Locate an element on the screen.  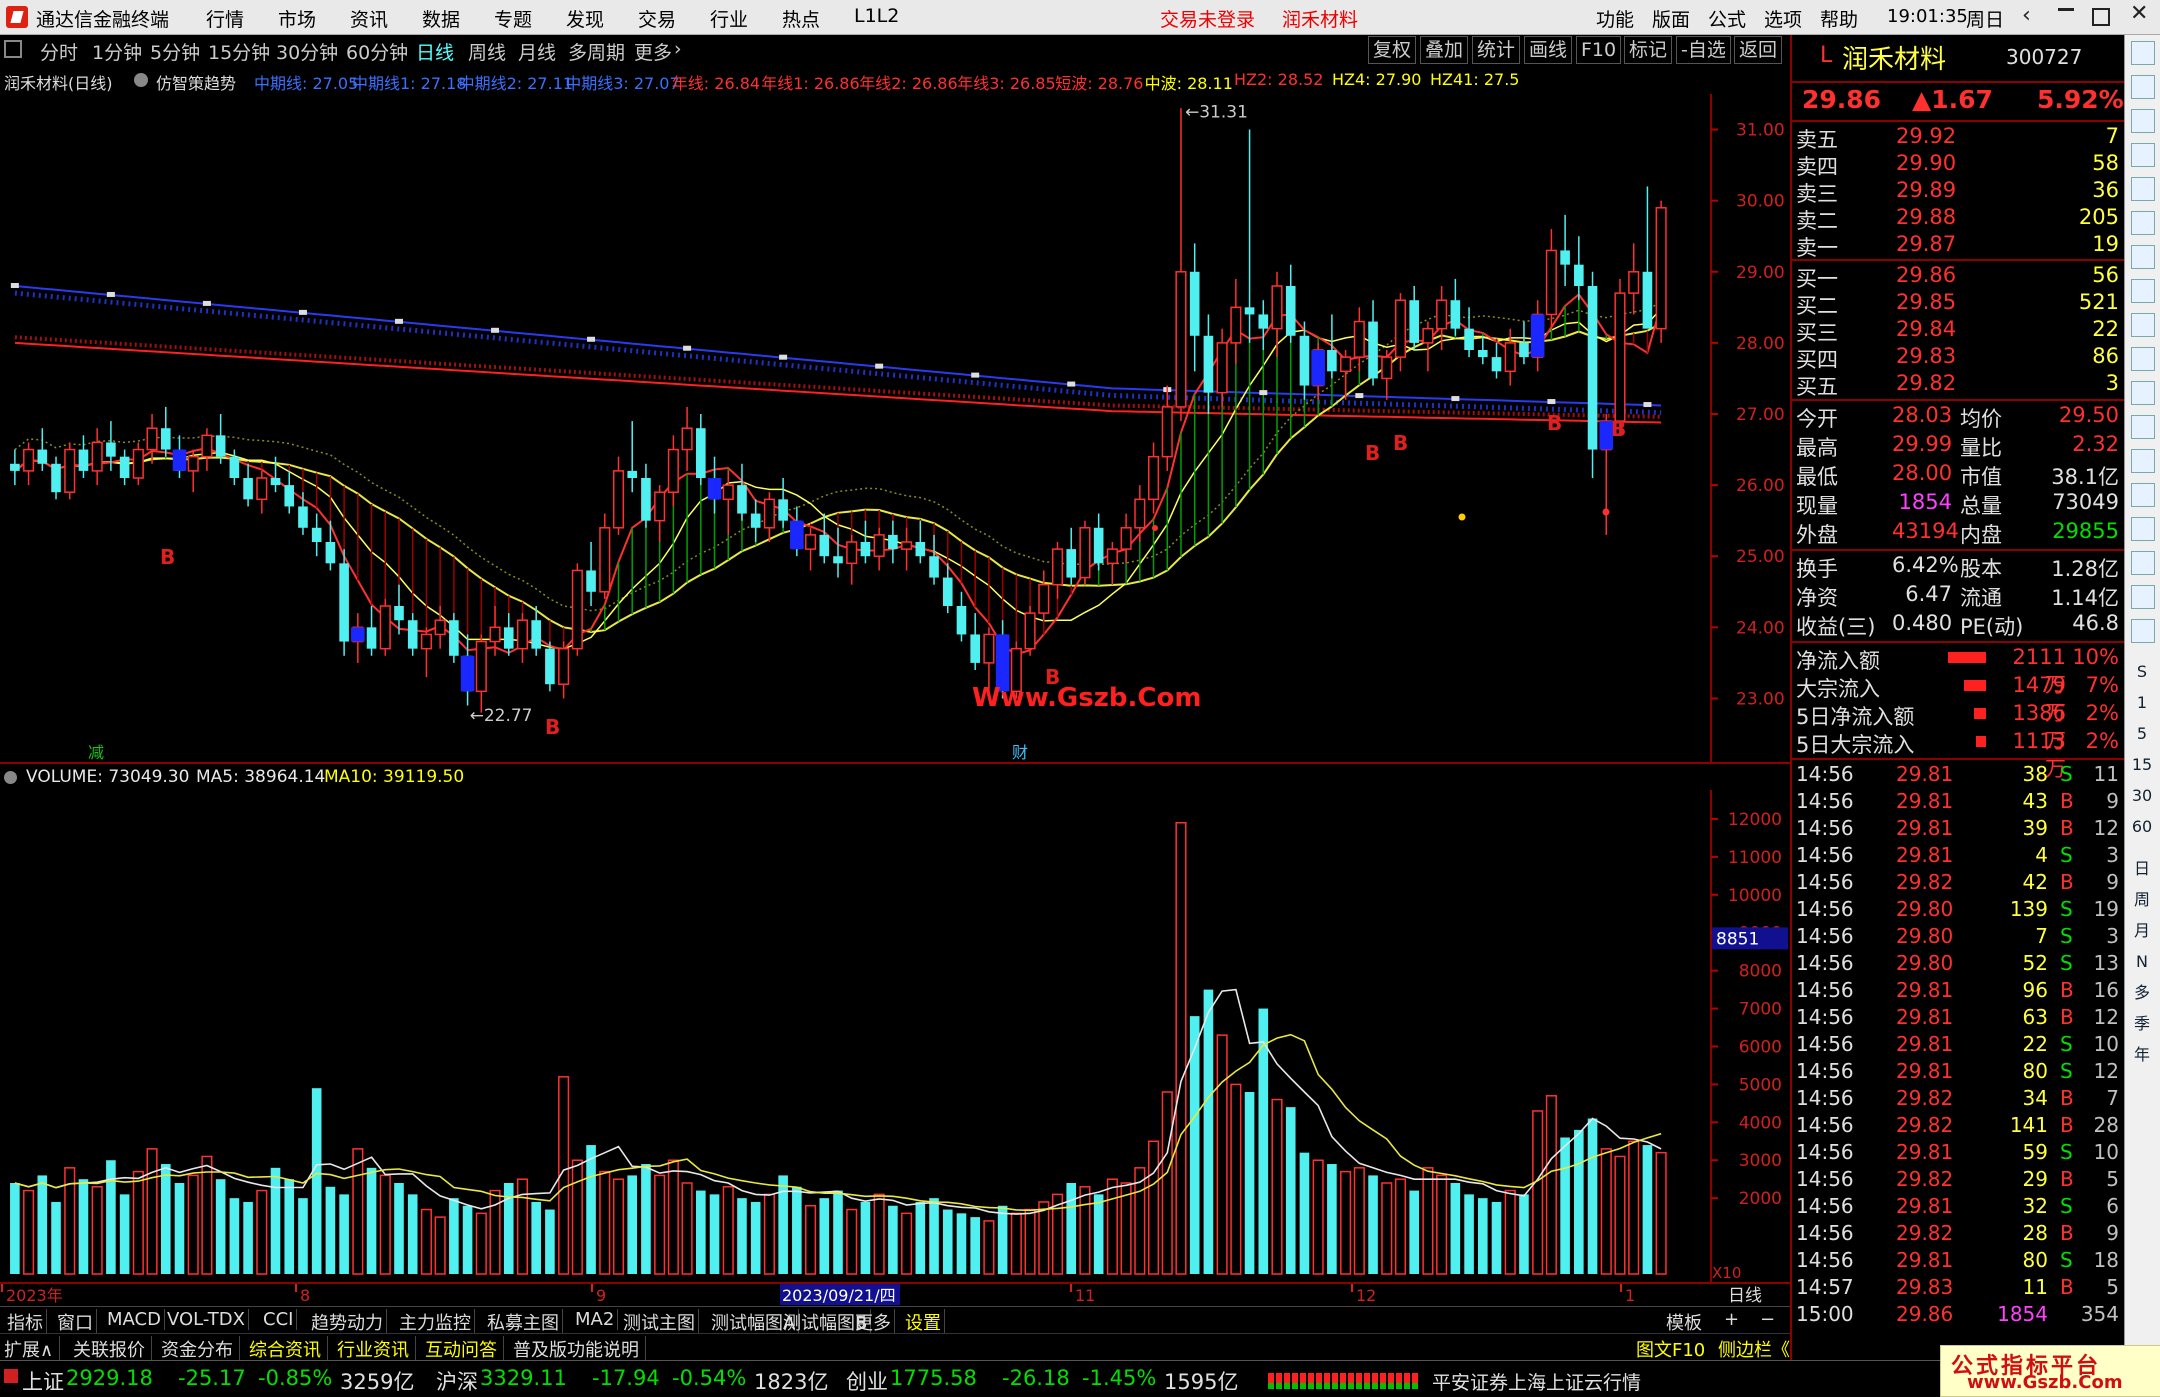
extension-tab: 扩展∧ is located at coordinates (32, 1349).